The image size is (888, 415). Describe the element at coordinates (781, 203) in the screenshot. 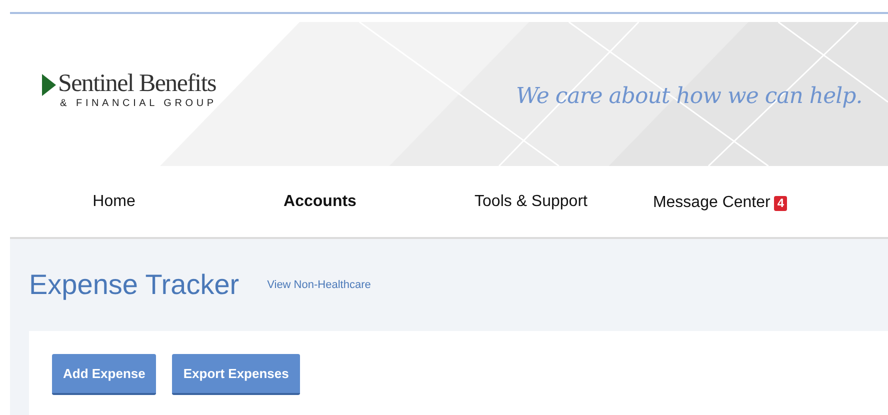

I see `message-count-badge: 4` at that location.